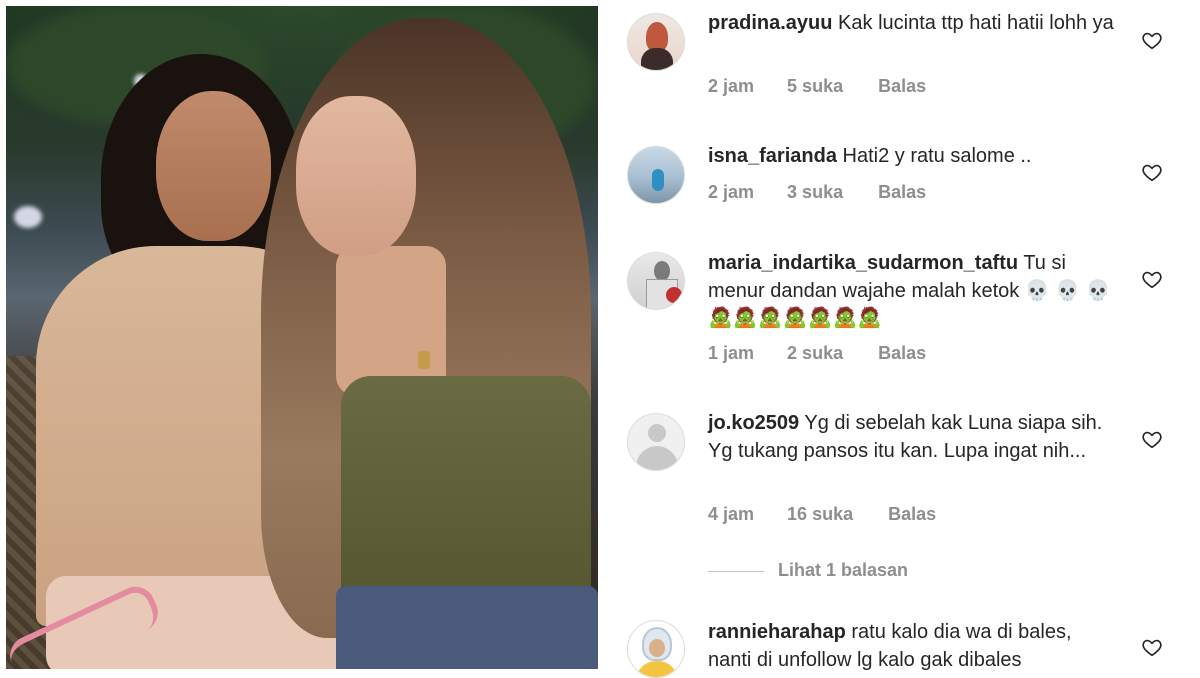 Image resolution: width=1200 pixels, height=678 pixels. Describe the element at coordinates (736, 571) in the screenshot. I see `replies-divider` at that location.